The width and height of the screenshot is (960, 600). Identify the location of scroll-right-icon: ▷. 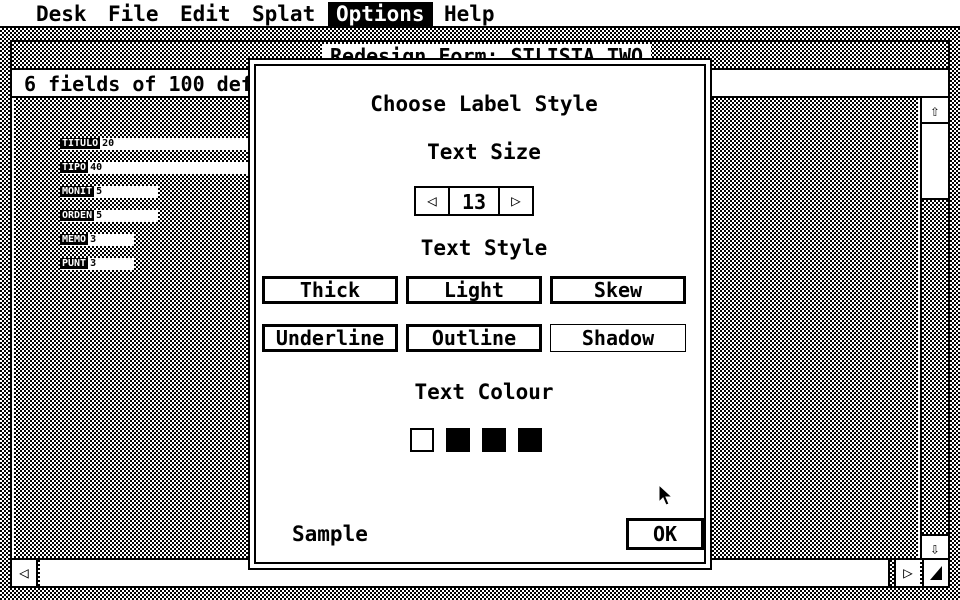
(907, 573).